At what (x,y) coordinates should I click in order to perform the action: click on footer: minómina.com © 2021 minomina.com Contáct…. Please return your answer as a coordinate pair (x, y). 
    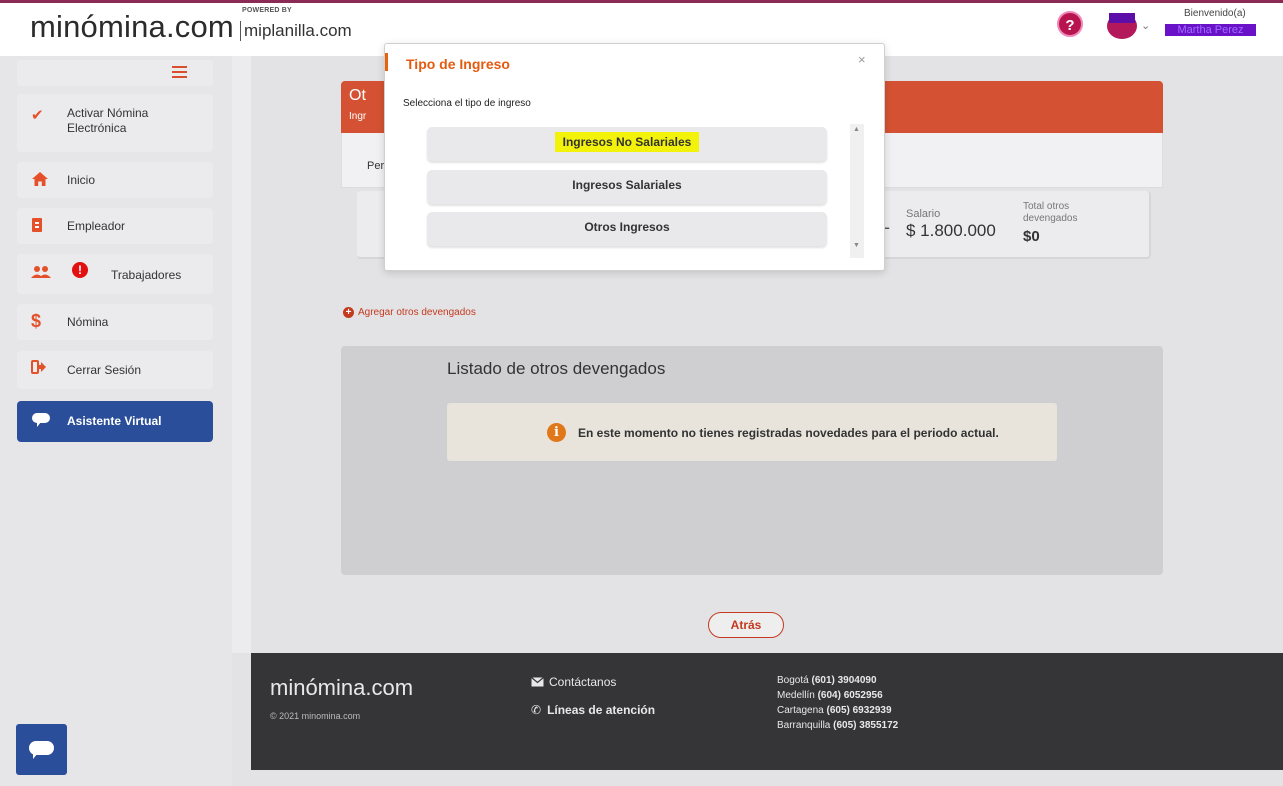
    Looking at the image, I should click on (767, 711).